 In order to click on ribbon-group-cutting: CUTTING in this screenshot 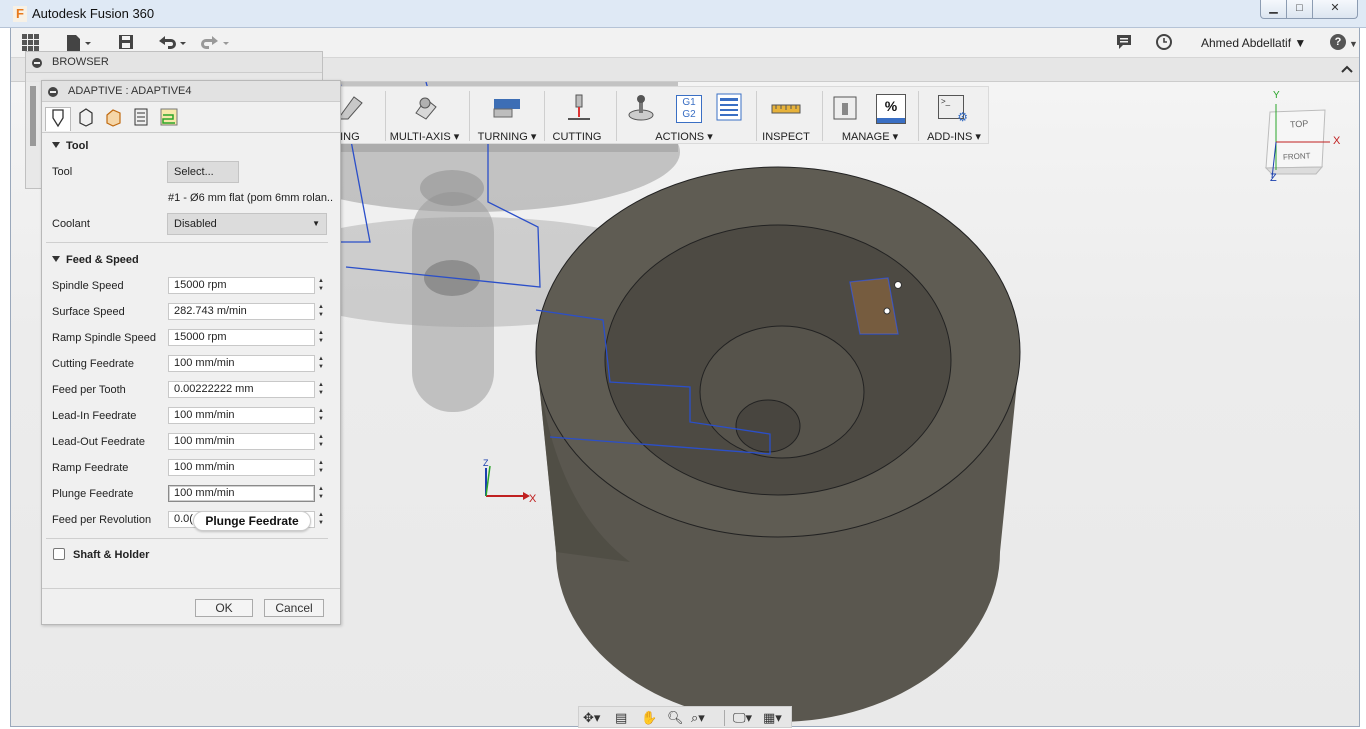, I will do `click(577, 116)`.